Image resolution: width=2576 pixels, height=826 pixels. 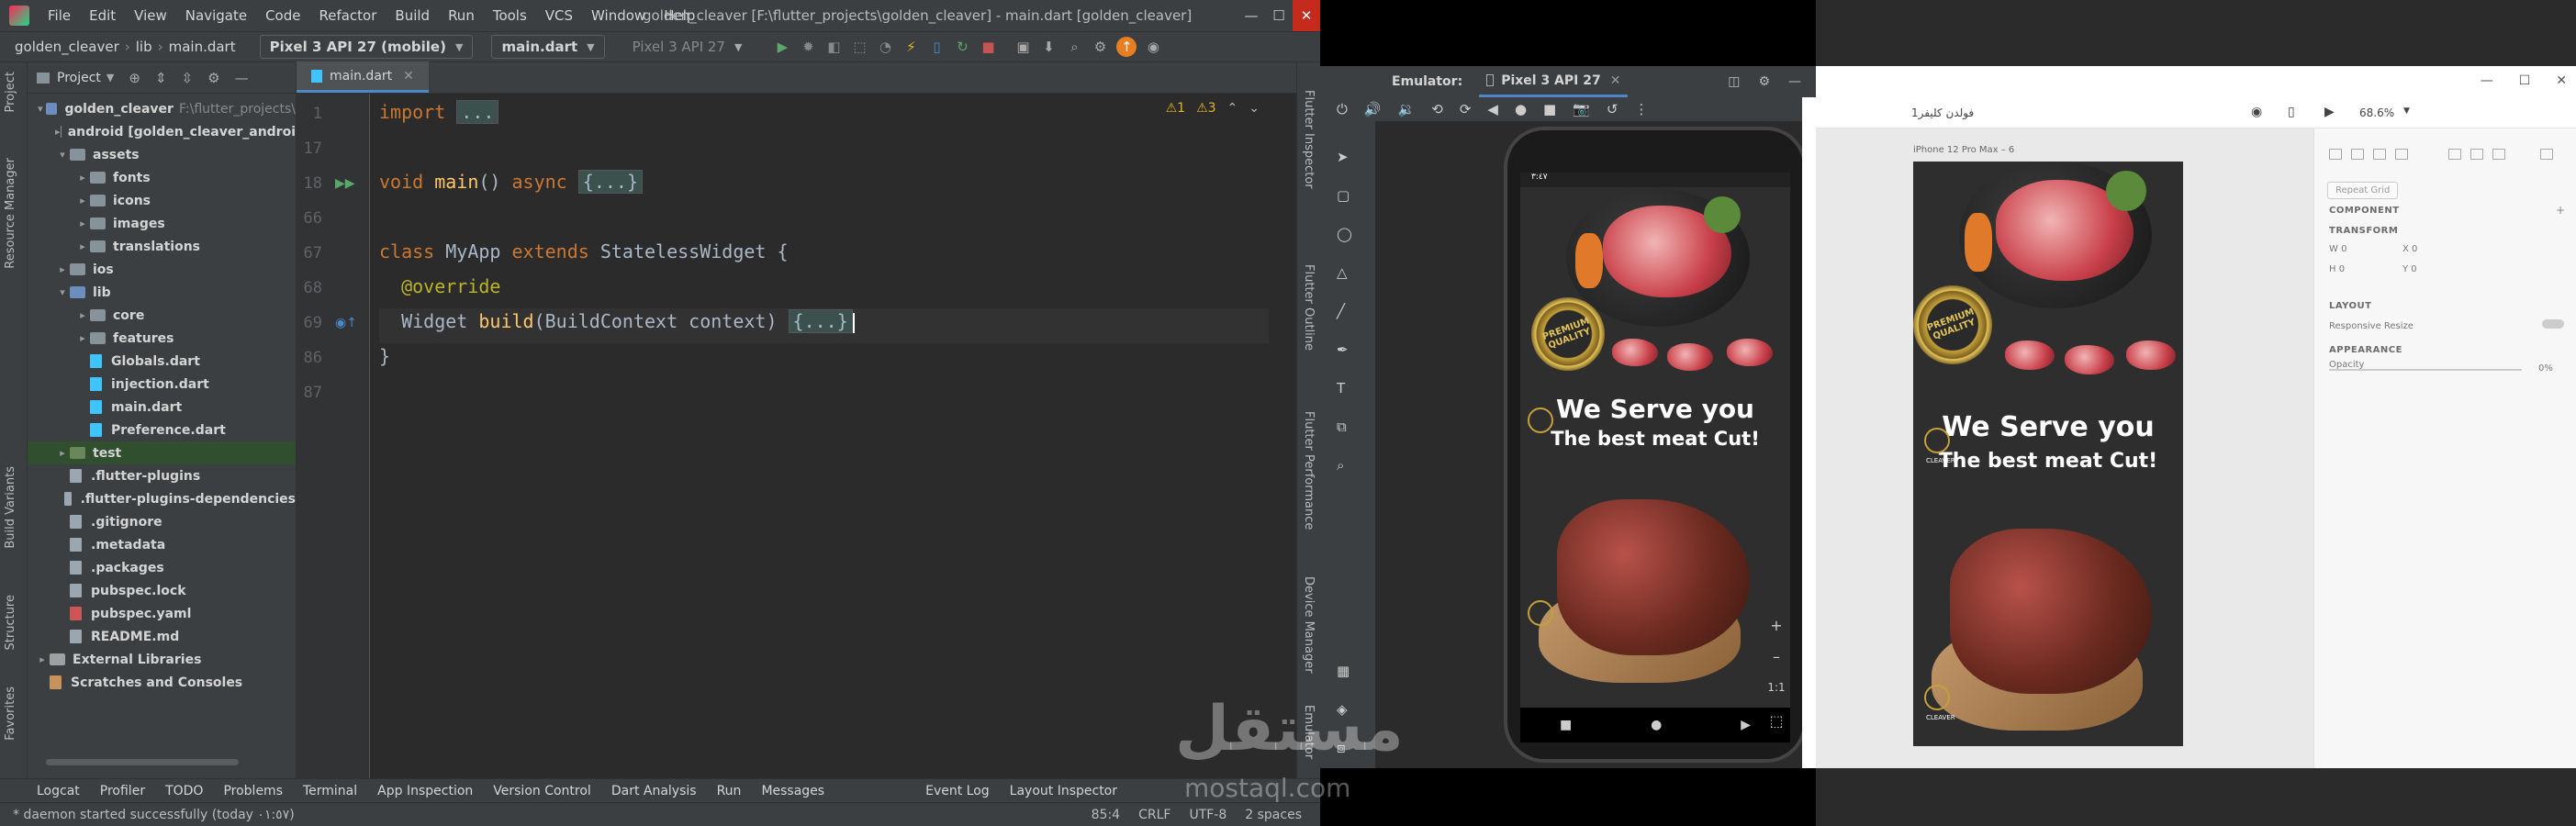 What do you see at coordinates (2376, 112) in the screenshot?
I see `xd-zoom-level: 68.6%` at bounding box center [2376, 112].